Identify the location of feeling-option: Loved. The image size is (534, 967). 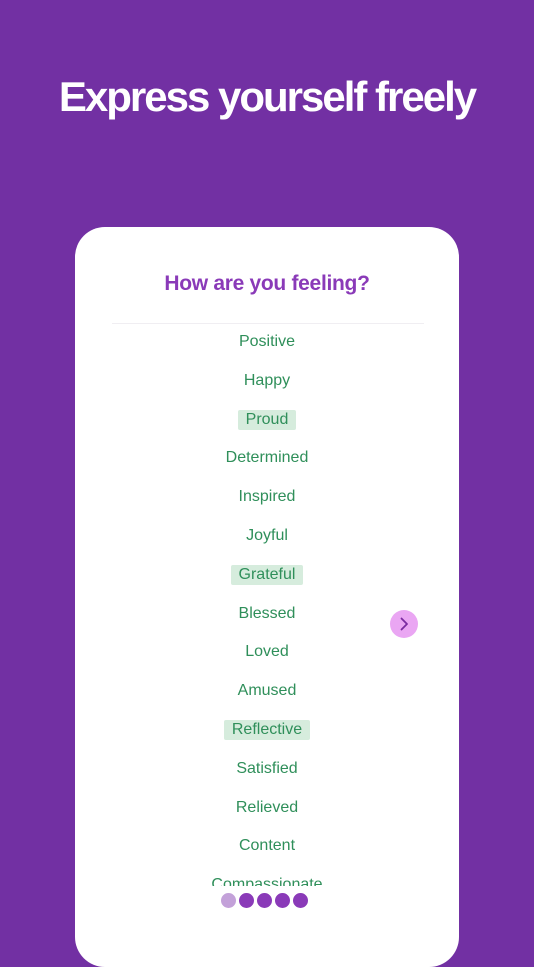
(267, 652).